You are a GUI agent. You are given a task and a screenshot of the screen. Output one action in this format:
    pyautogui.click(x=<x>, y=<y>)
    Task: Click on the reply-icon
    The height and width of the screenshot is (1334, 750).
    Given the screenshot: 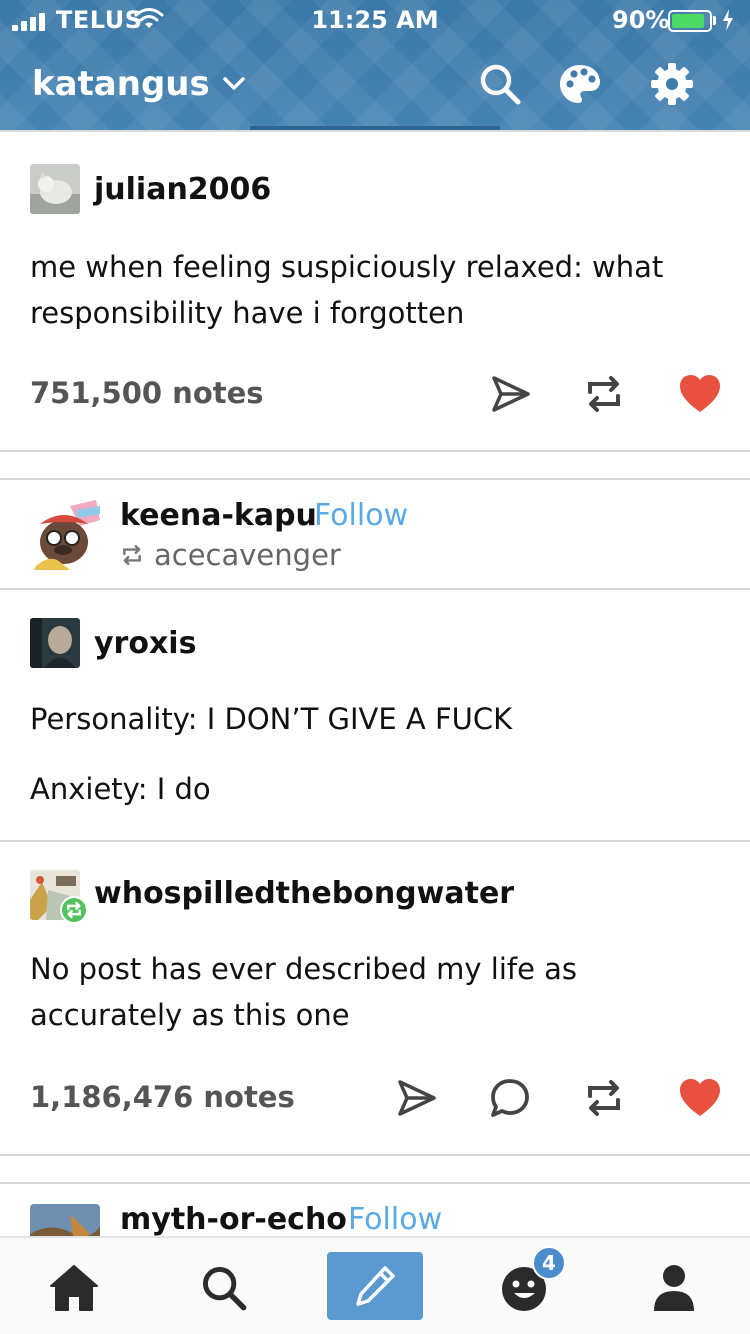 What is the action you would take?
    pyautogui.click(x=510, y=1098)
    